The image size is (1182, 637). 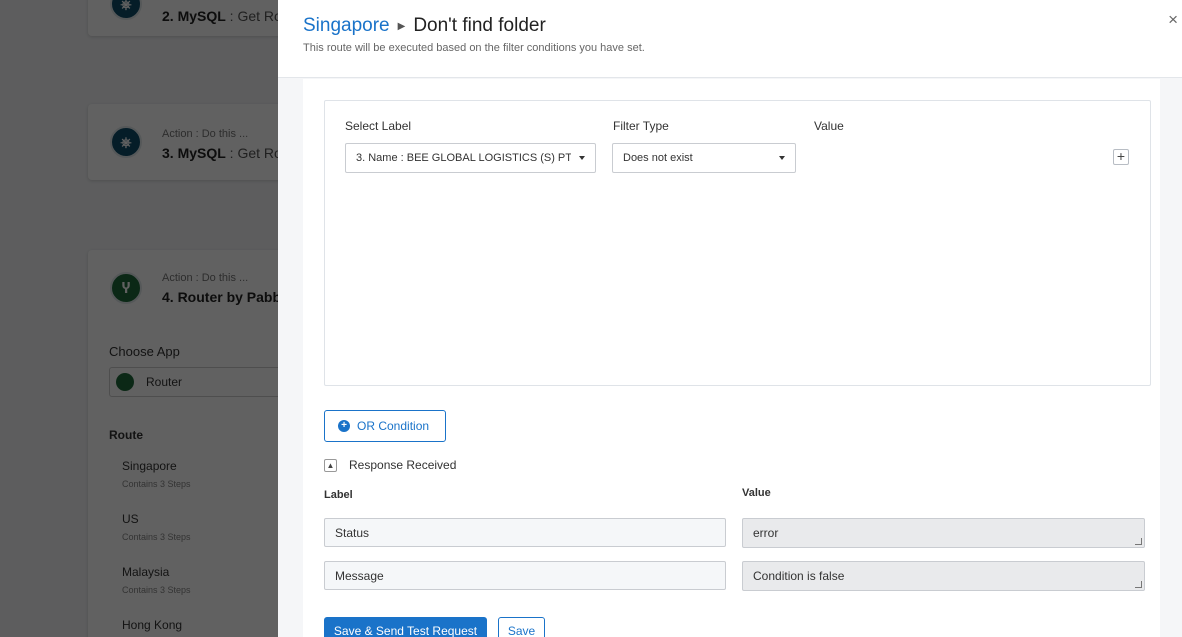 I want to click on close-icon: ×, so click(x=1173, y=20).